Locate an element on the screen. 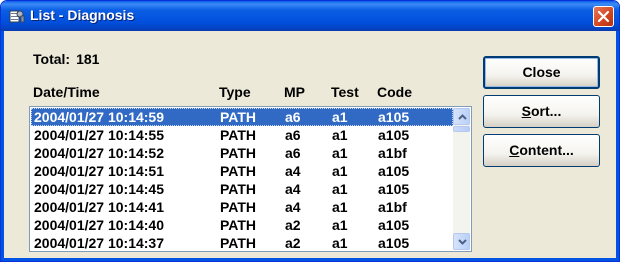 The height and width of the screenshot is (262, 620). column-header-type: Type is located at coordinates (235, 92).